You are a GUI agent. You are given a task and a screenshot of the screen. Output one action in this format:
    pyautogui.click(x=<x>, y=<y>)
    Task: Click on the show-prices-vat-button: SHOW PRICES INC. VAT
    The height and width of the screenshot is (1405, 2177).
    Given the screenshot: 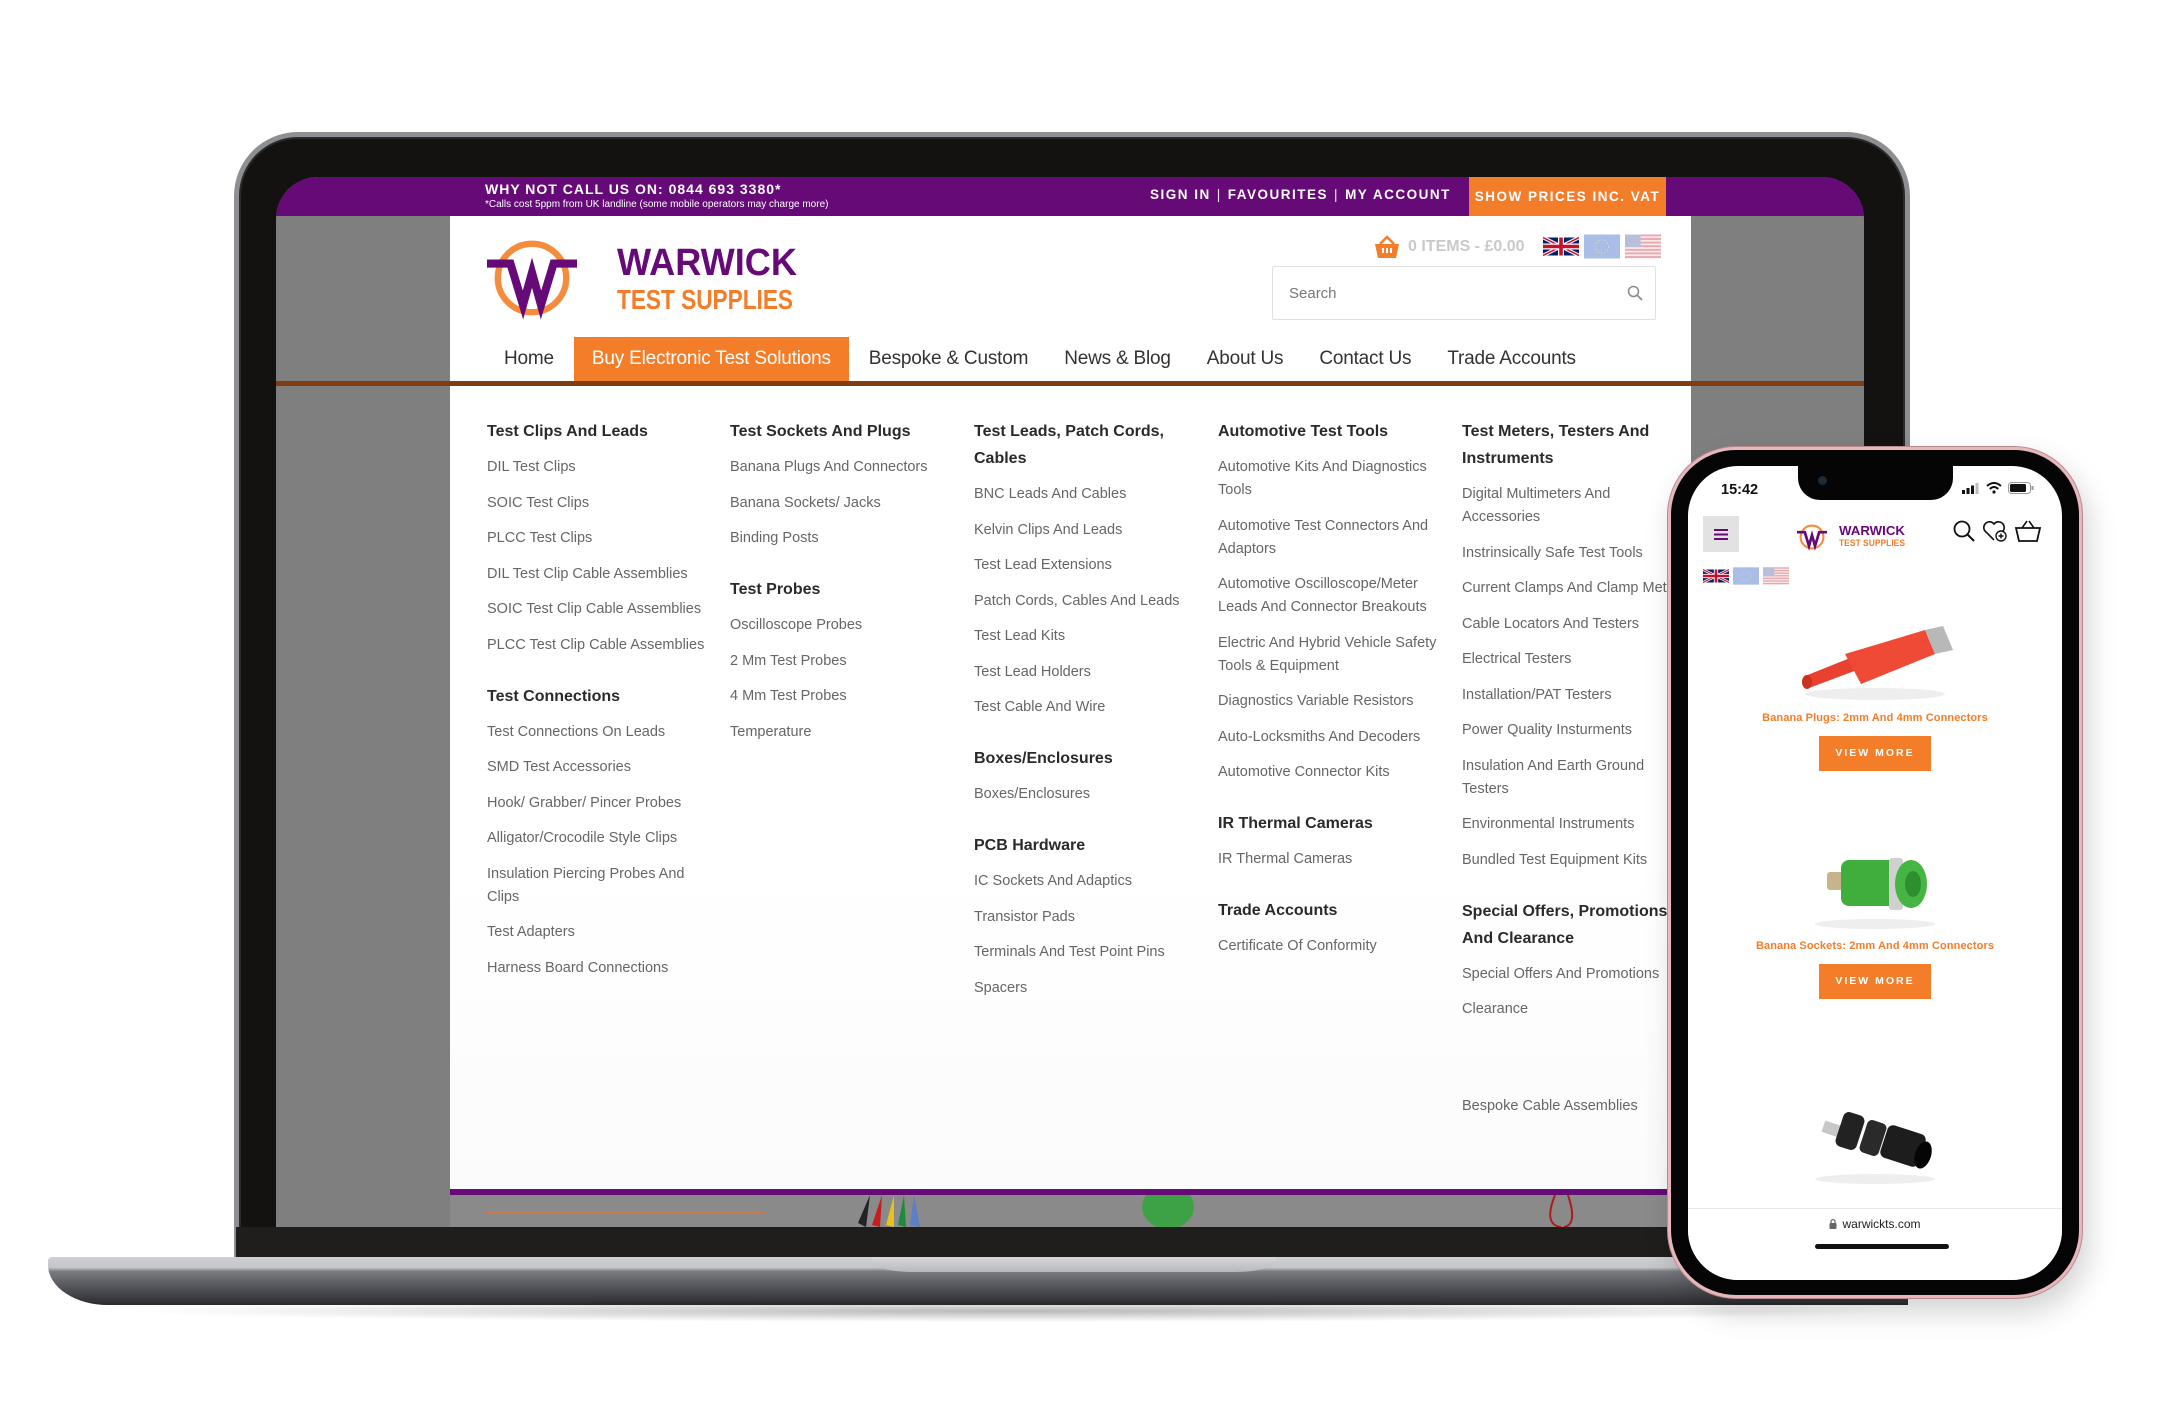 What is the action you would take?
    pyautogui.click(x=1567, y=196)
    